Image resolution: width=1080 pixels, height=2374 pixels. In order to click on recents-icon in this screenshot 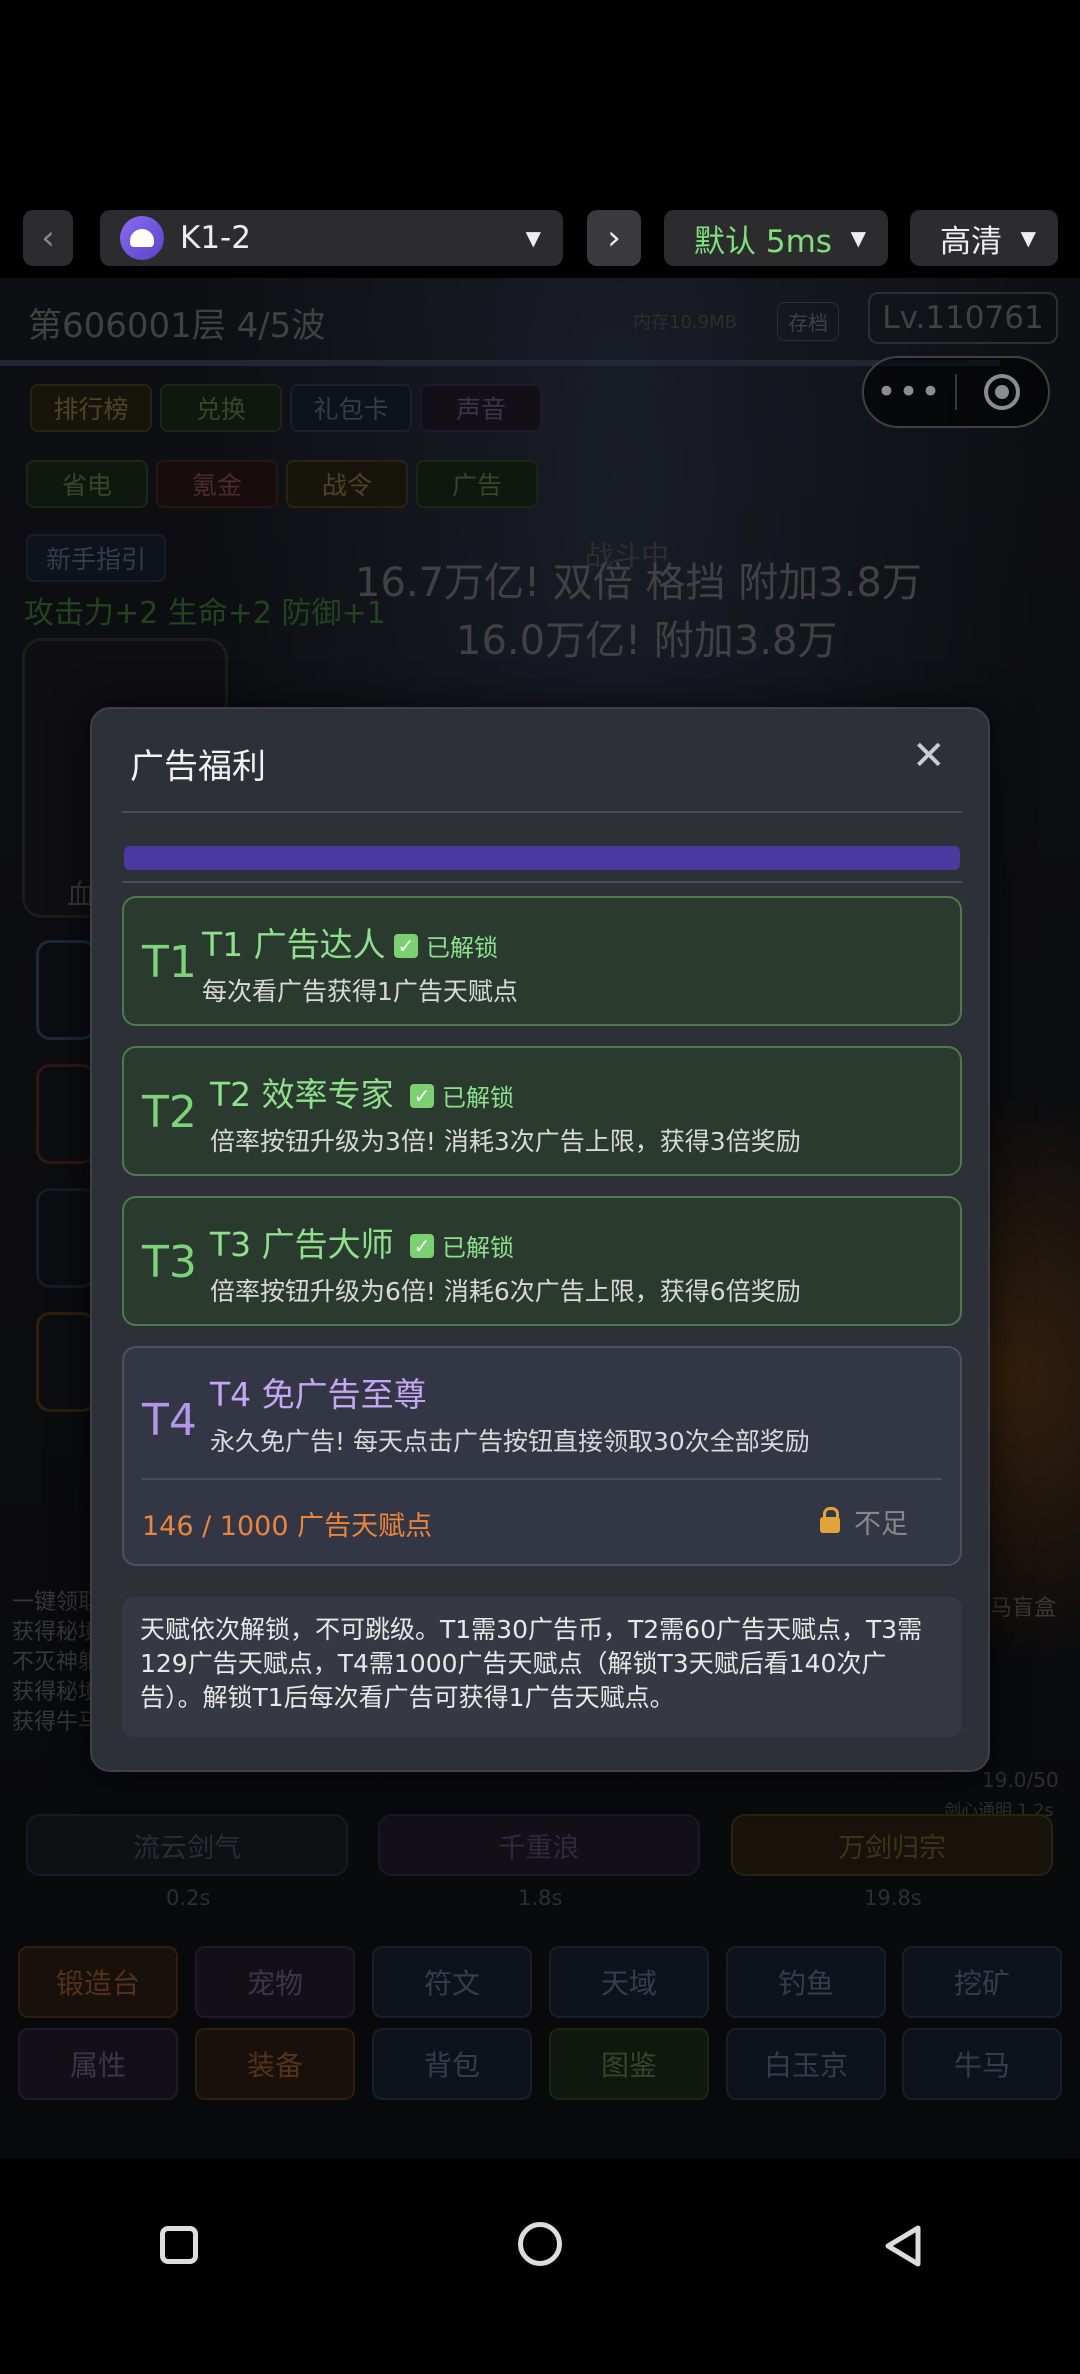, I will do `click(179, 2245)`.